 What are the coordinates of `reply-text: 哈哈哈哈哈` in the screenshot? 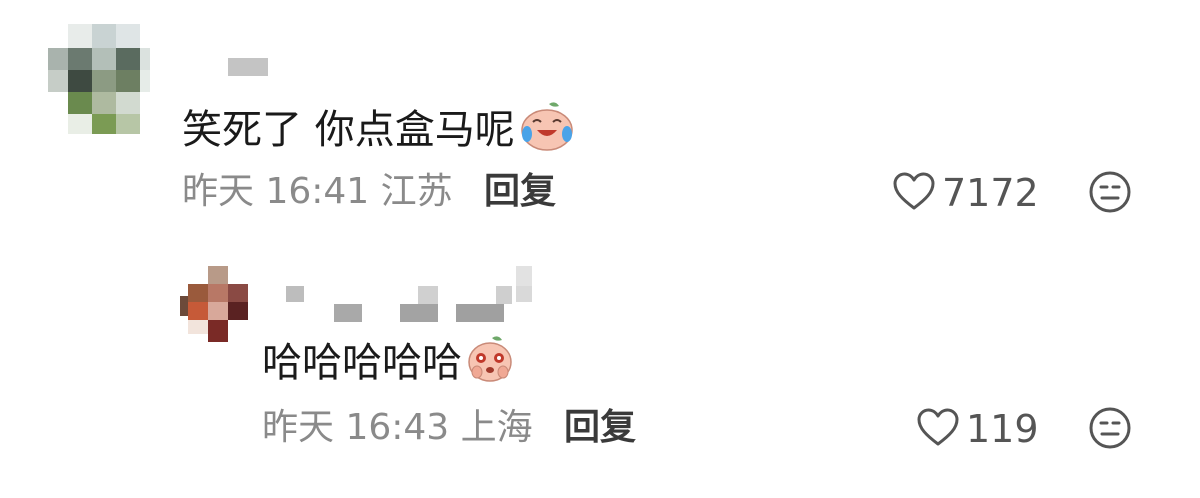 It's located at (388, 362).